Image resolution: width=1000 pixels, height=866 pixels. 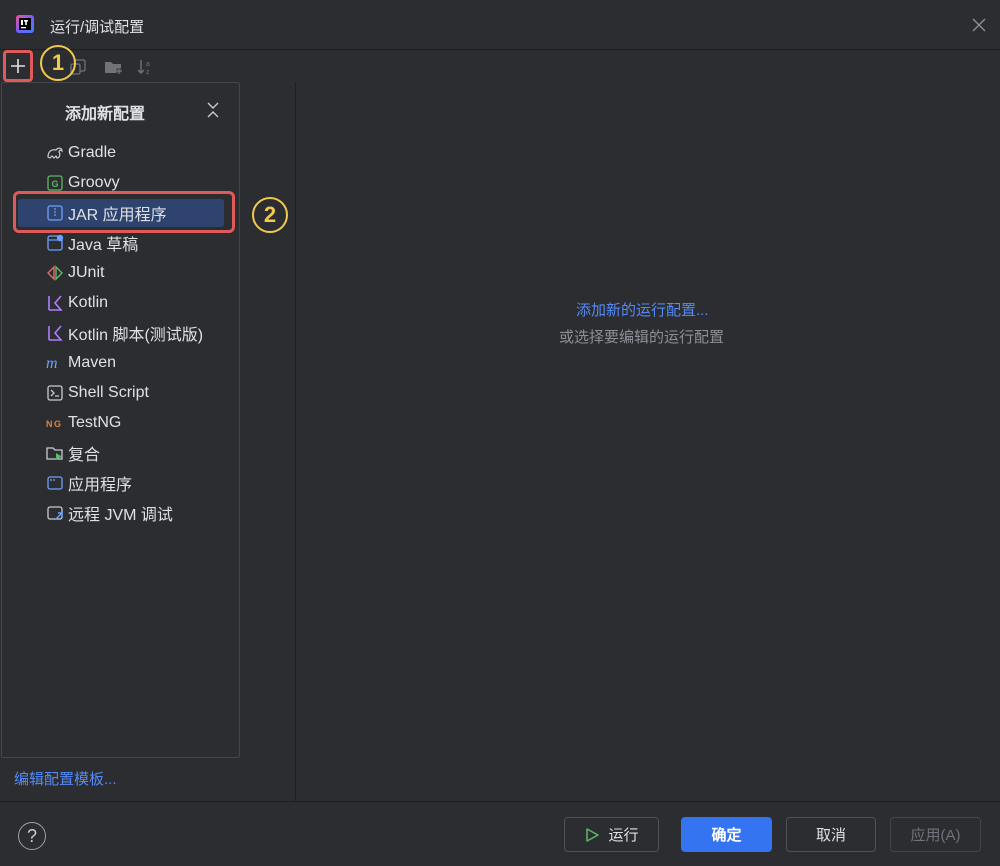 What do you see at coordinates (32, 836) in the screenshot?
I see `help-icon: ?` at bounding box center [32, 836].